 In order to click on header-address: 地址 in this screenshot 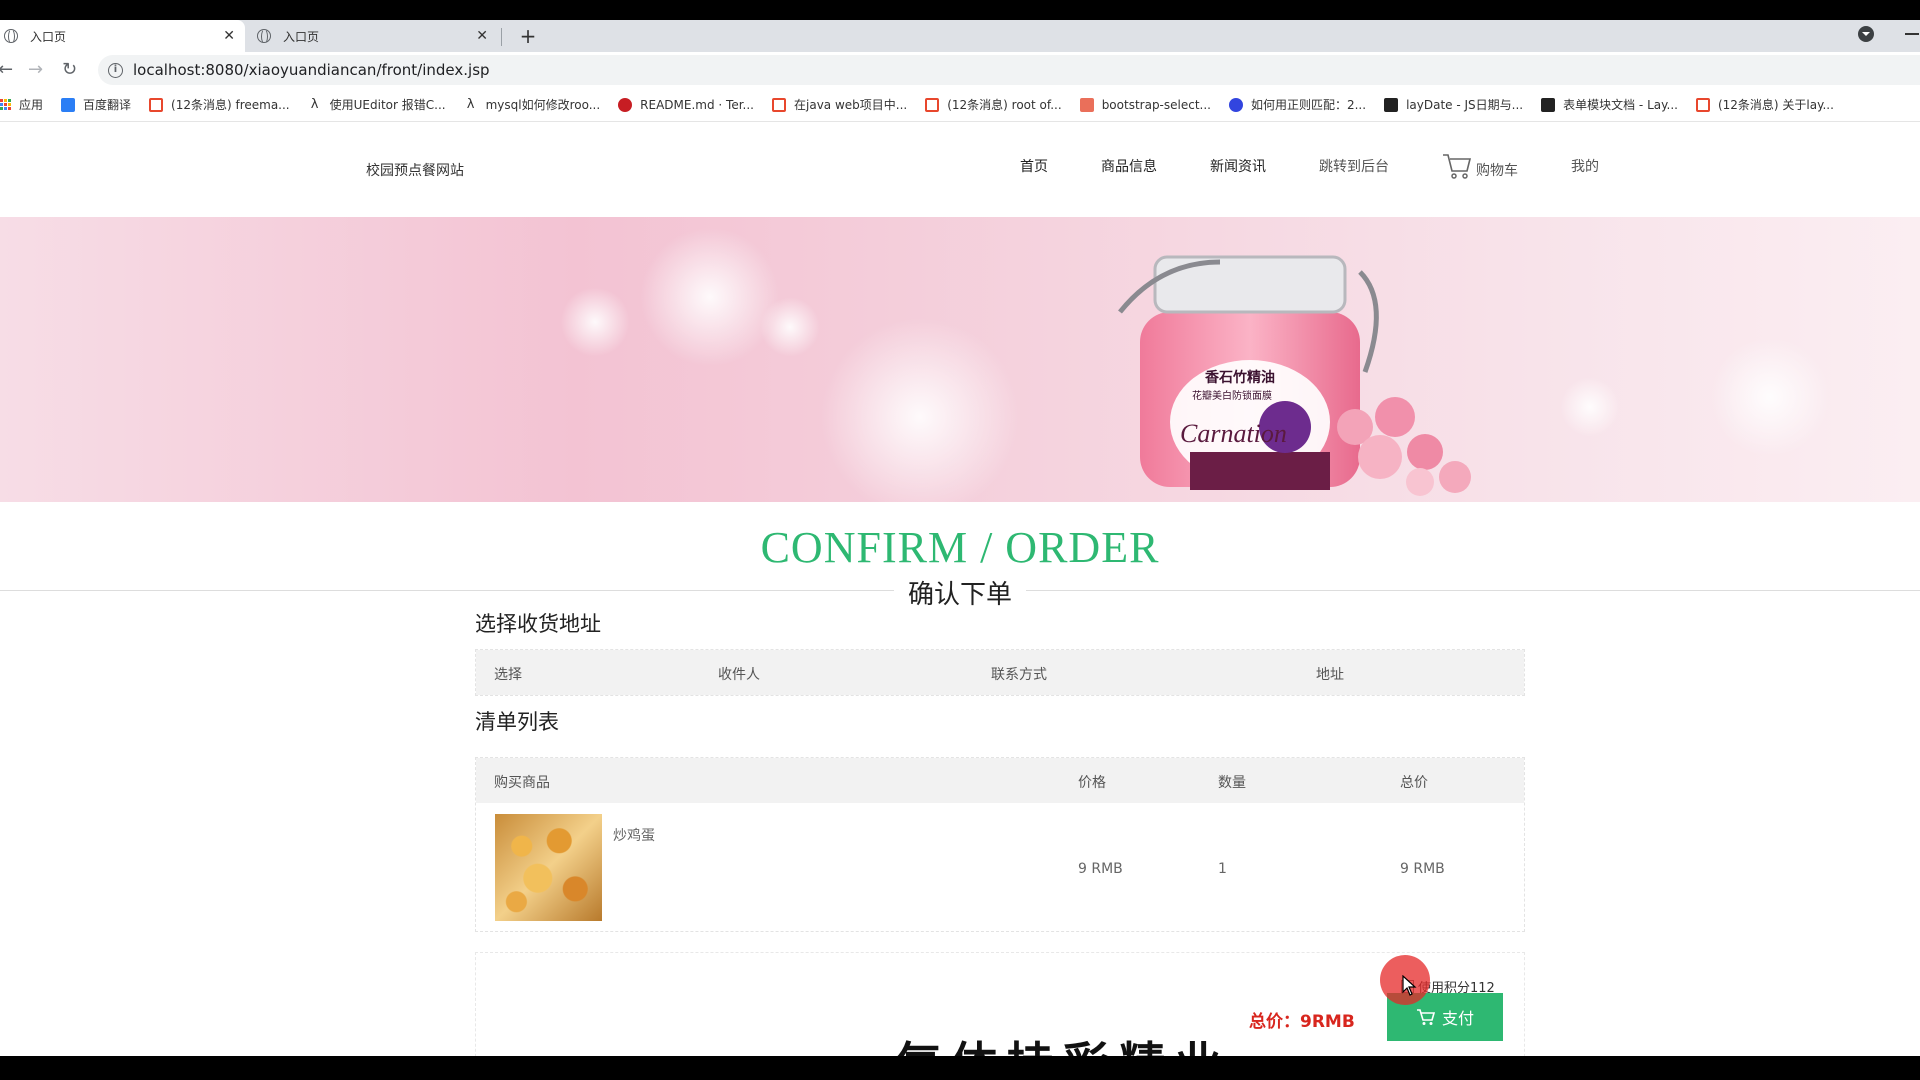, I will do `click(1330, 675)`.